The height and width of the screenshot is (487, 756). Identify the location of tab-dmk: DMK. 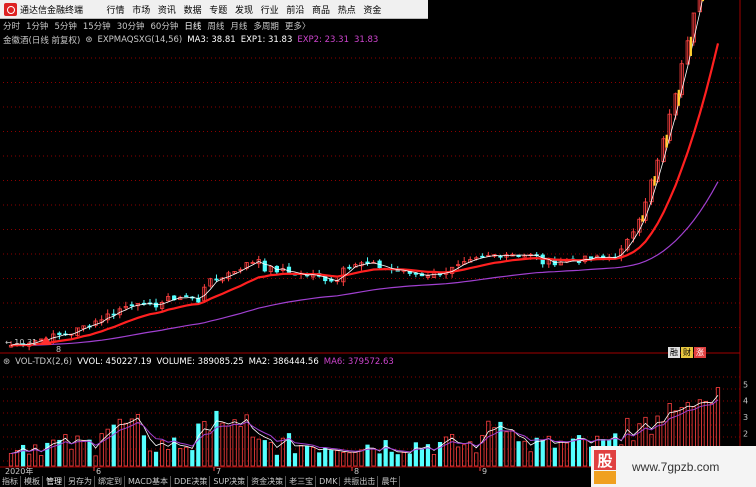
(329, 481).